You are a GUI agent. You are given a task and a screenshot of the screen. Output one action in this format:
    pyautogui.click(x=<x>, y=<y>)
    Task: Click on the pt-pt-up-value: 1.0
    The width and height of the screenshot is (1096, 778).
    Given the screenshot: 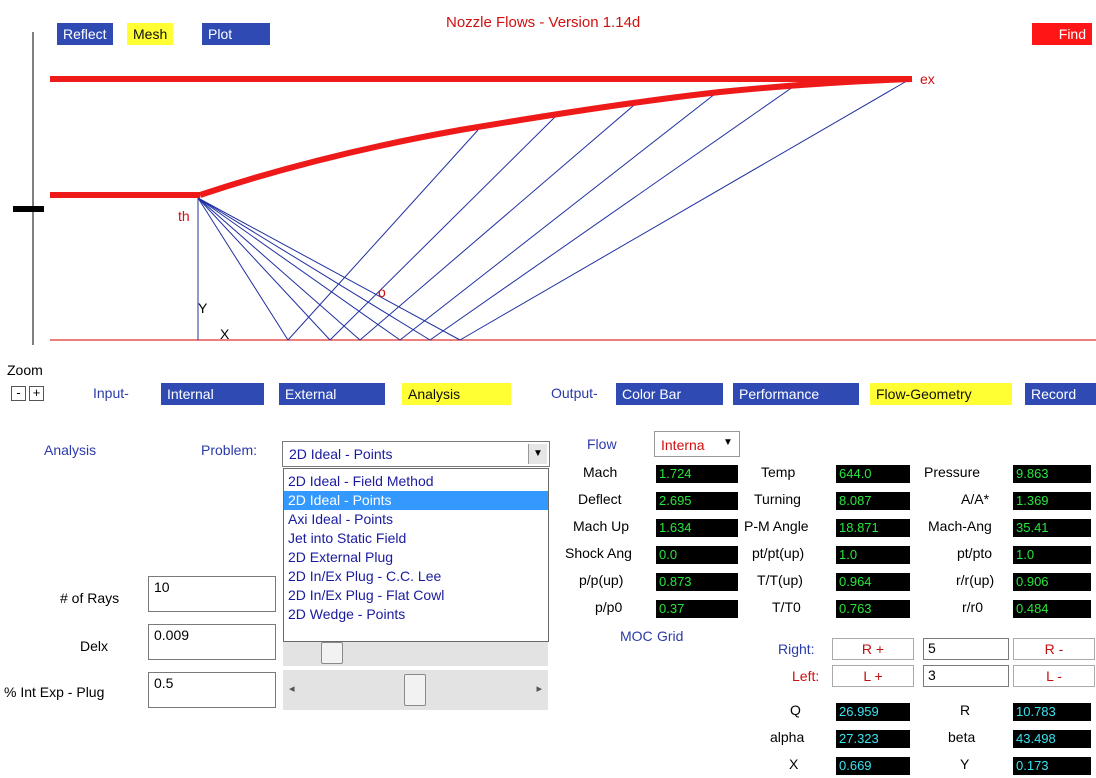 What is the action you would take?
    pyautogui.click(x=873, y=555)
    